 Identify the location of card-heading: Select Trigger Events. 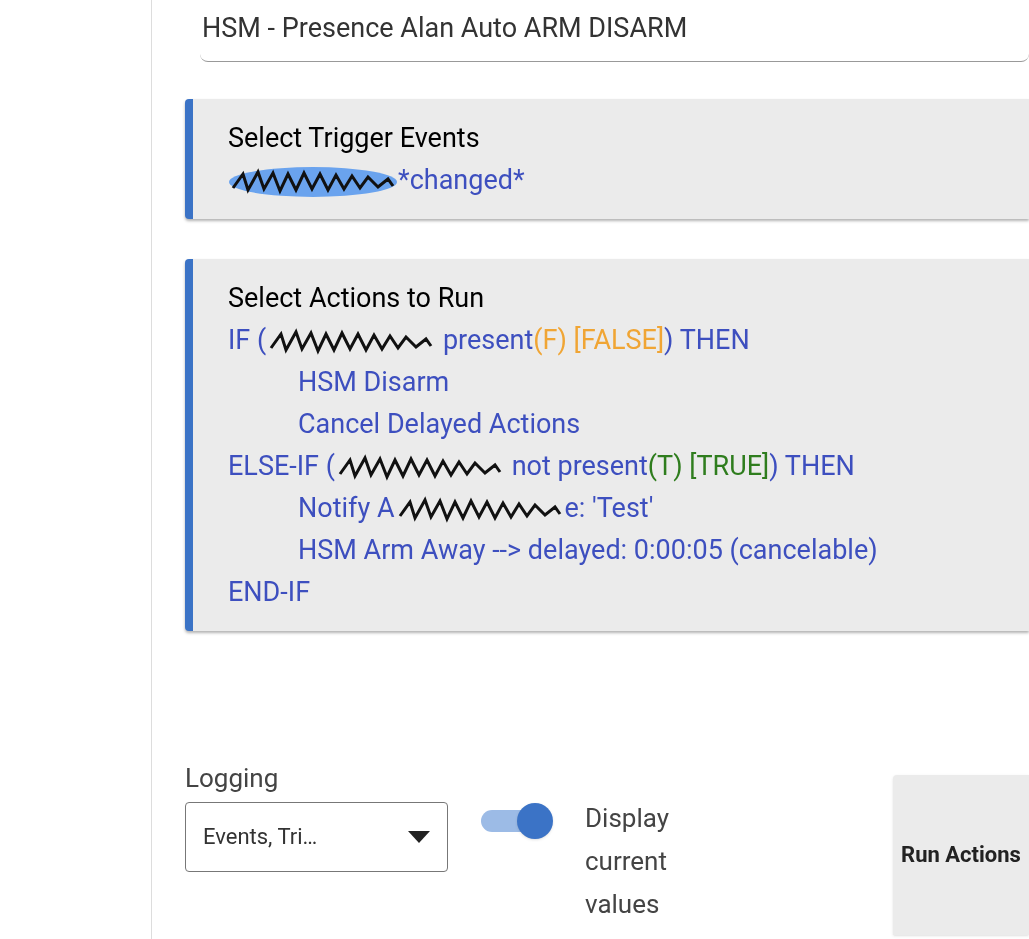
(354, 138).